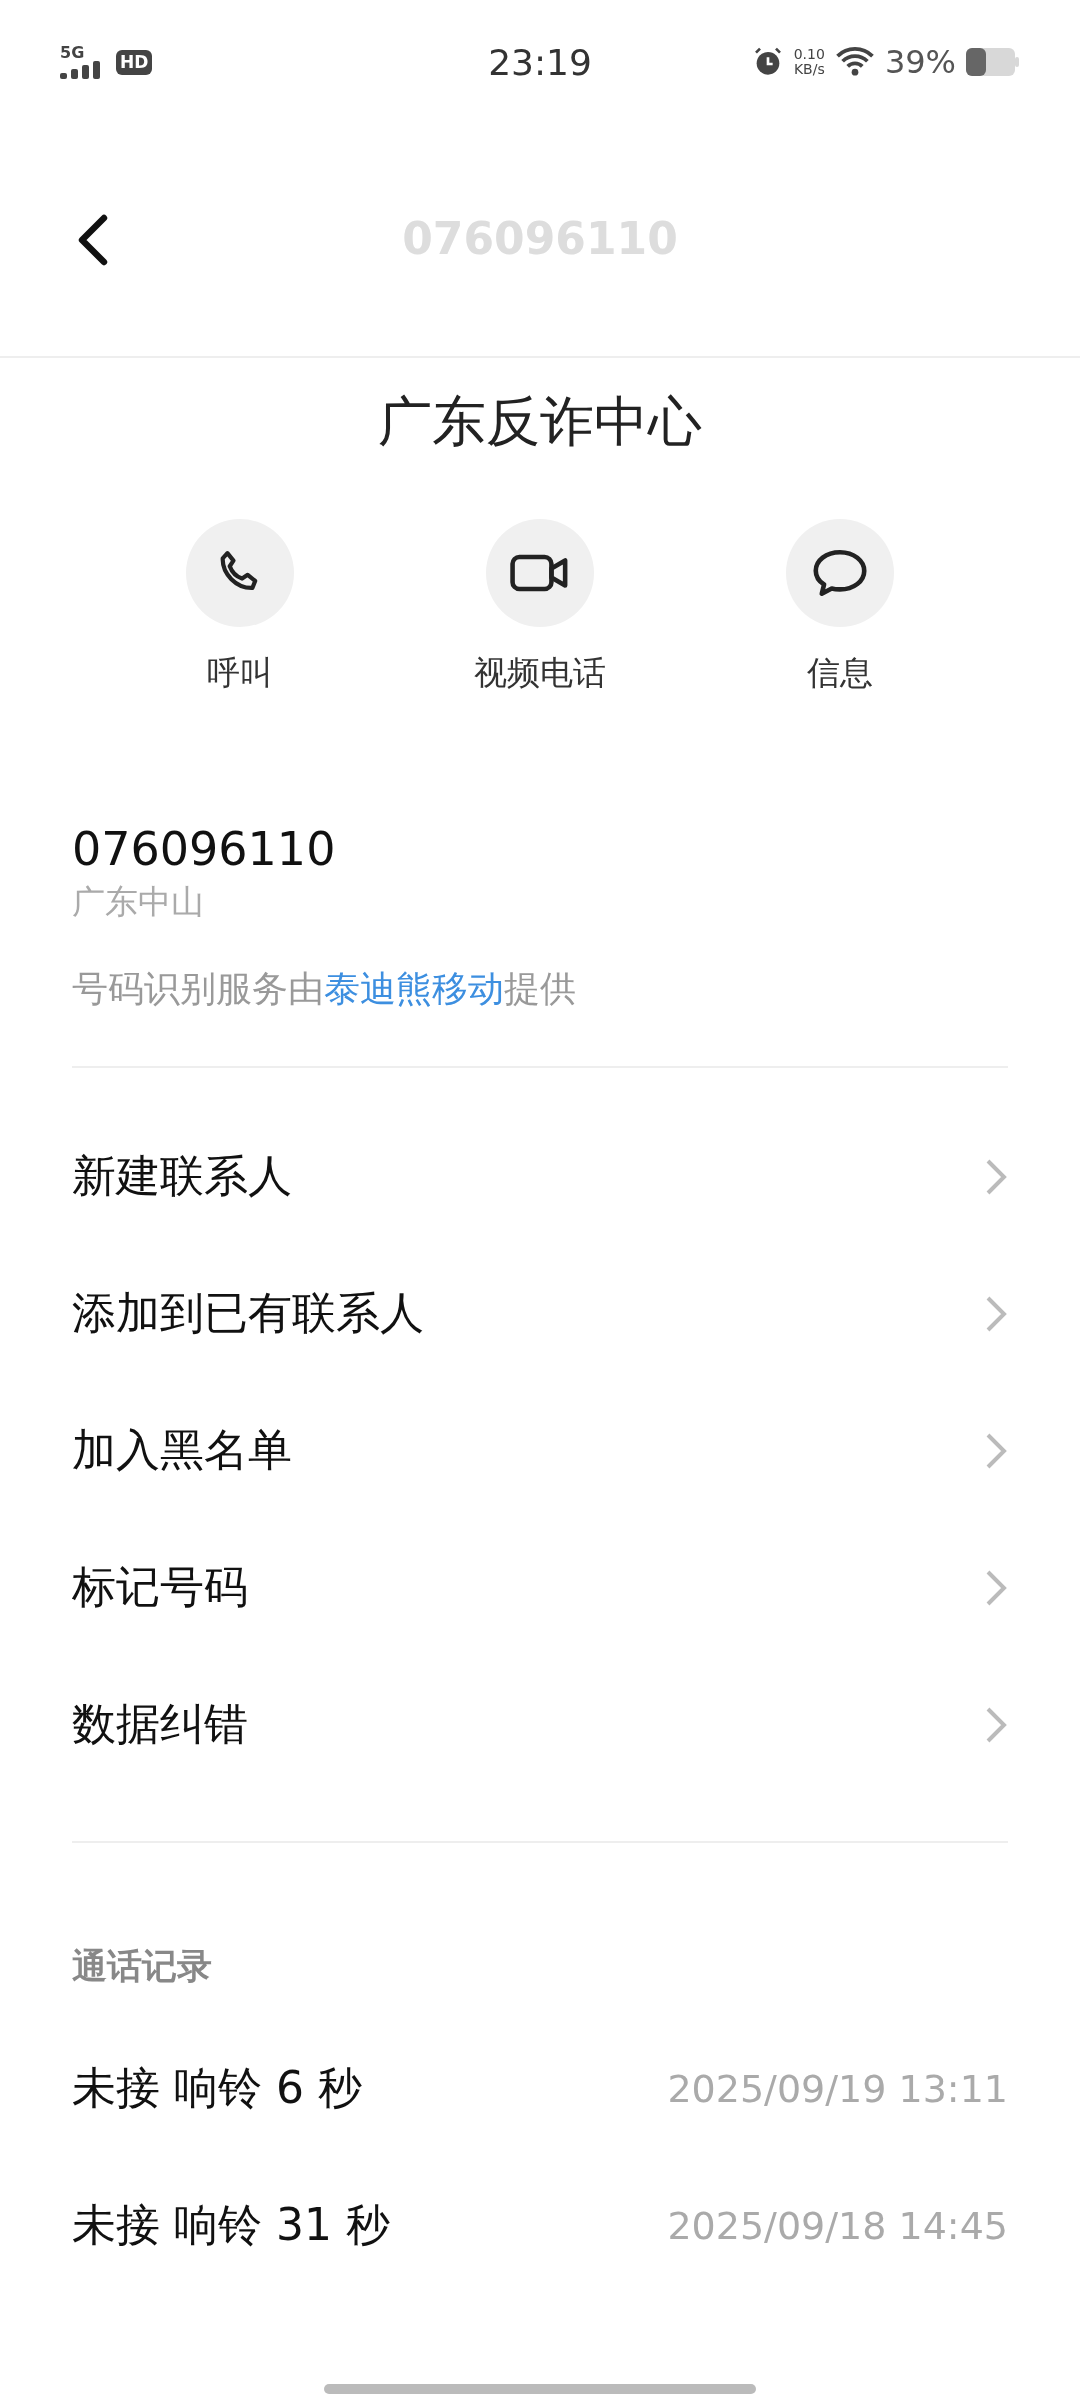  I want to click on call-action-button: 呼叫, so click(240, 607).